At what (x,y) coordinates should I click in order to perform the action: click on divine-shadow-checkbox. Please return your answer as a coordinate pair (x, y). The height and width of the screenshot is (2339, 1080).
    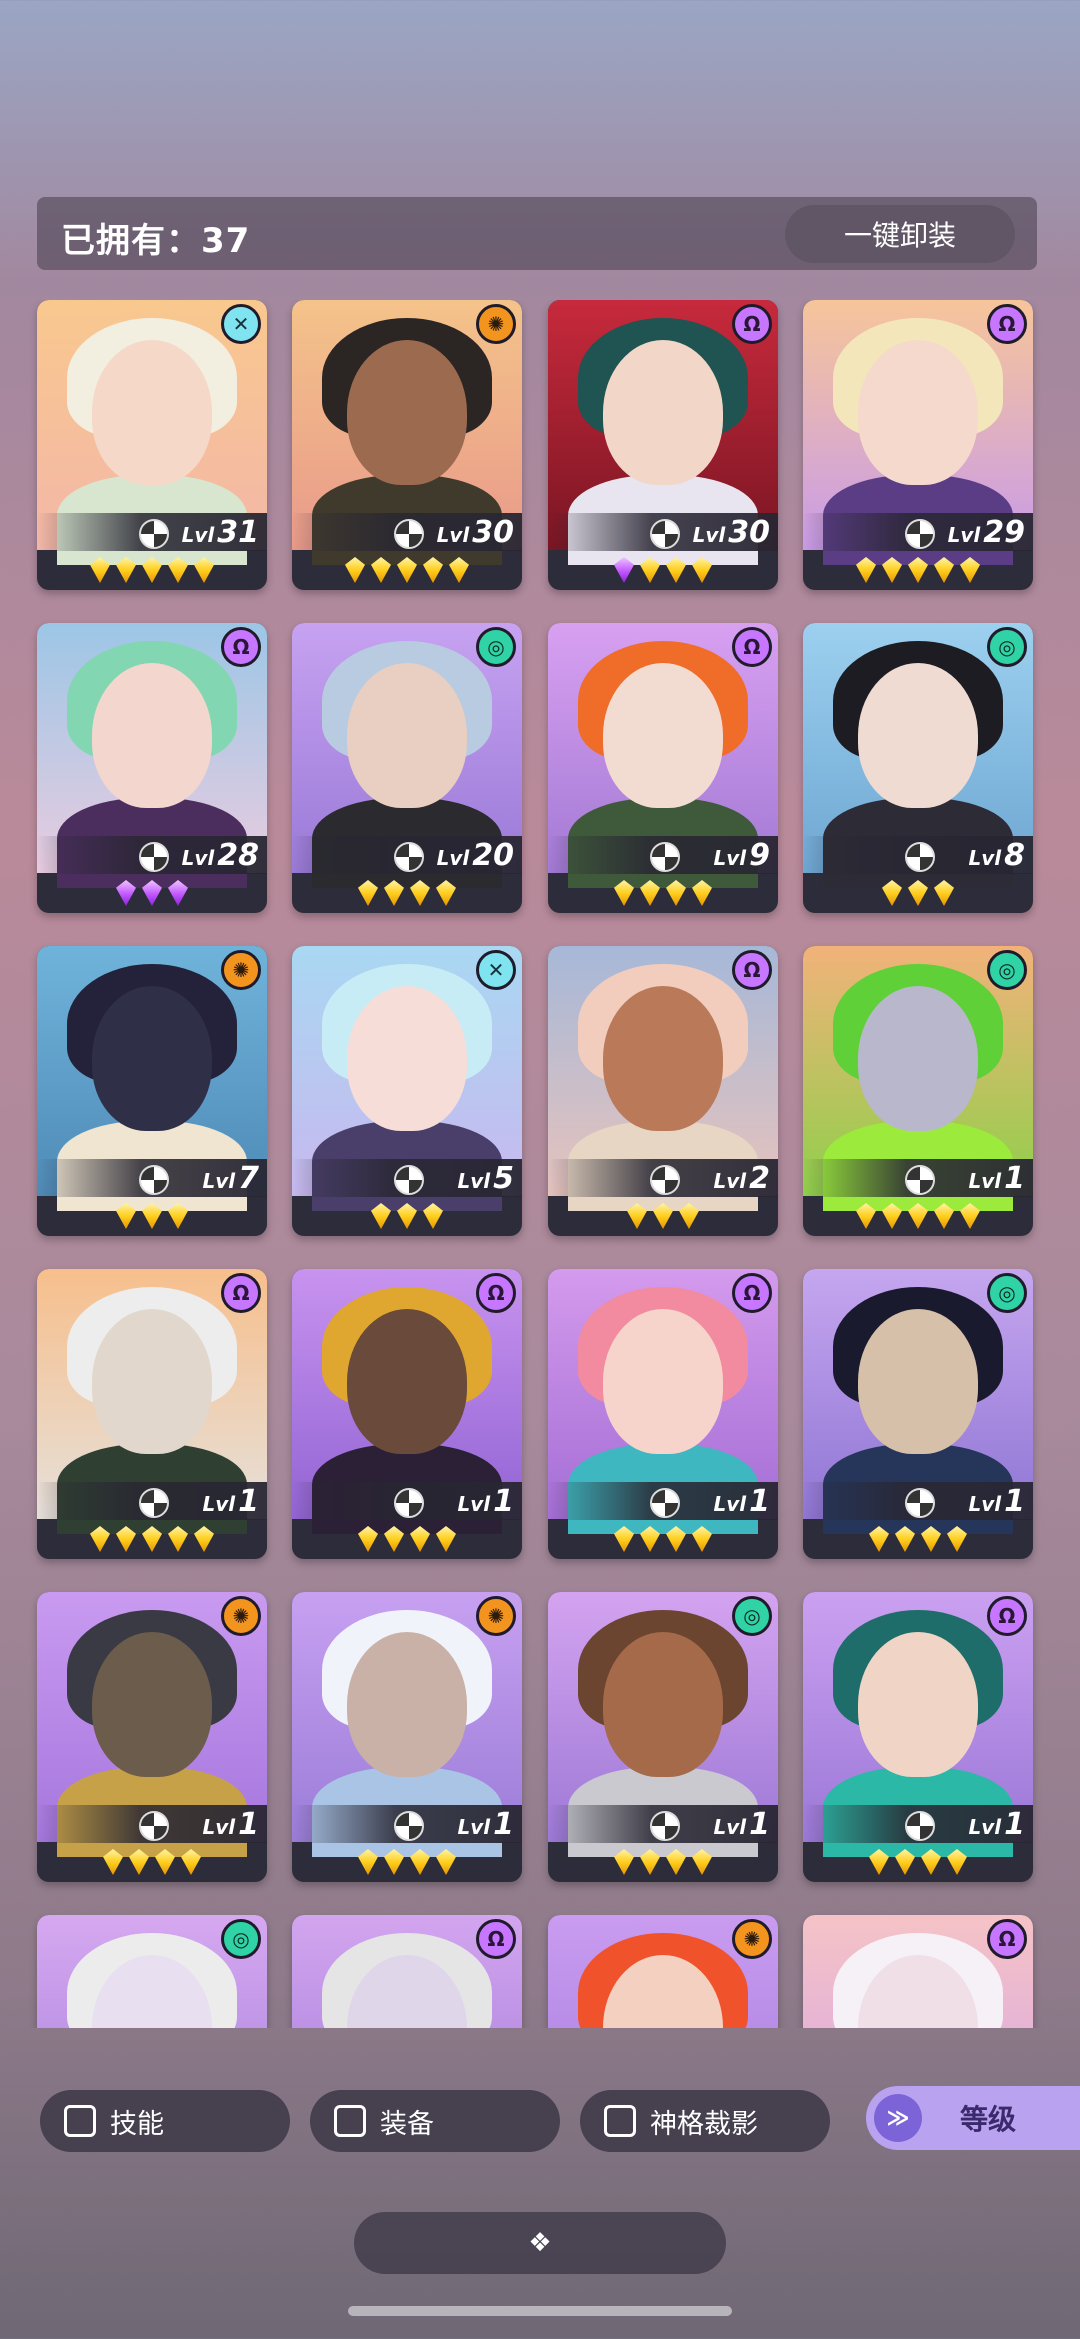
    Looking at the image, I should click on (620, 2121).